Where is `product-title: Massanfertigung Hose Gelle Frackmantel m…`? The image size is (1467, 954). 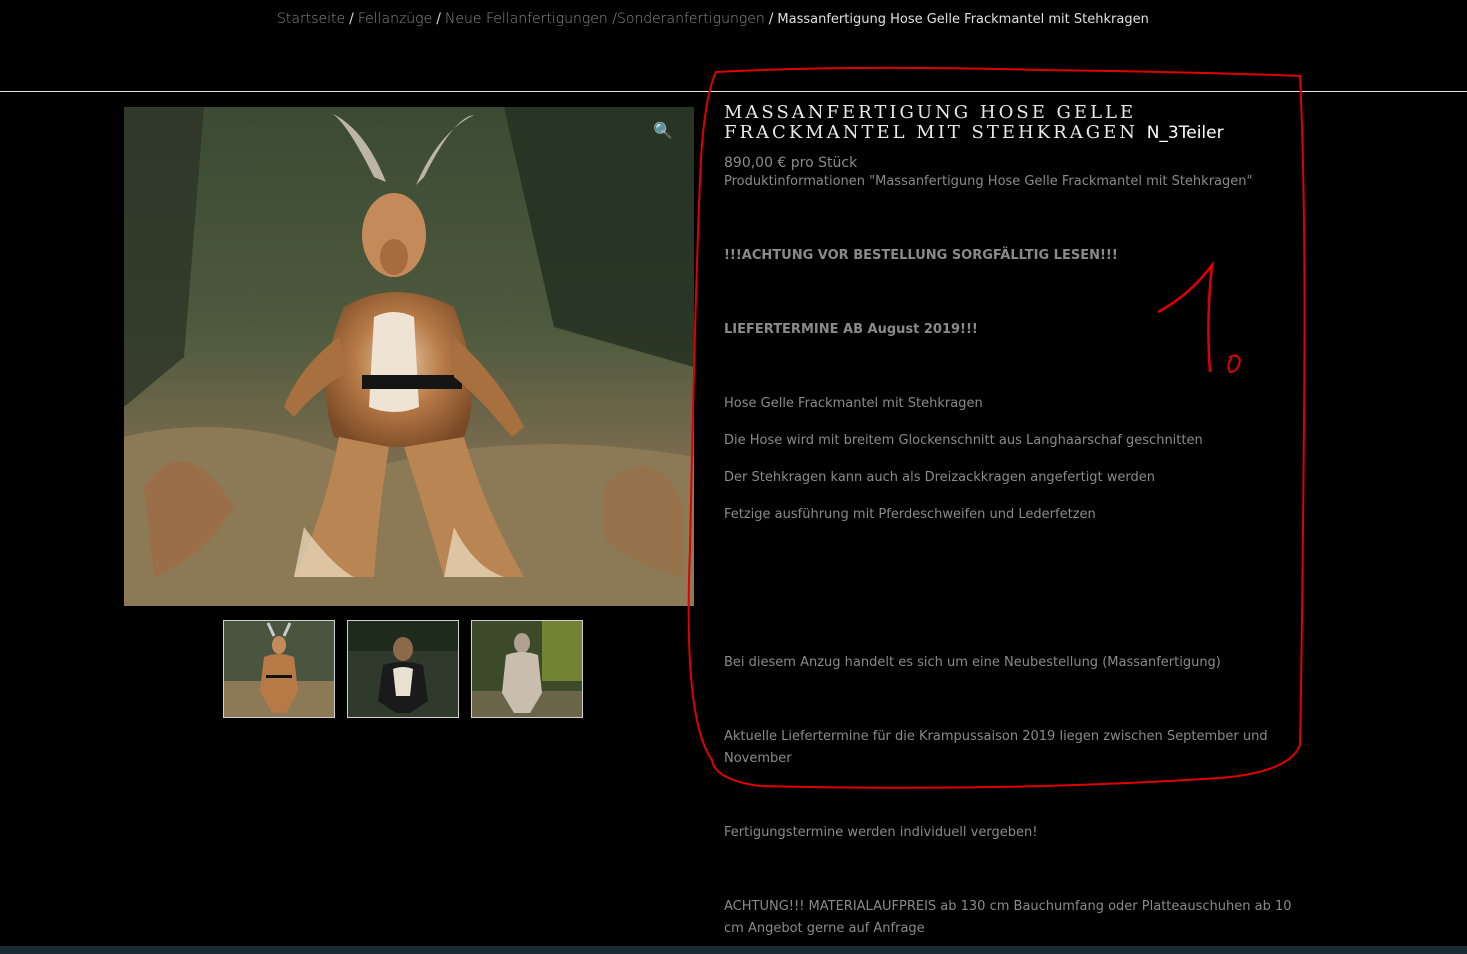 product-title: Massanfertigung Hose Gelle Frackmantel m… is located at coordinates (1011, 123).